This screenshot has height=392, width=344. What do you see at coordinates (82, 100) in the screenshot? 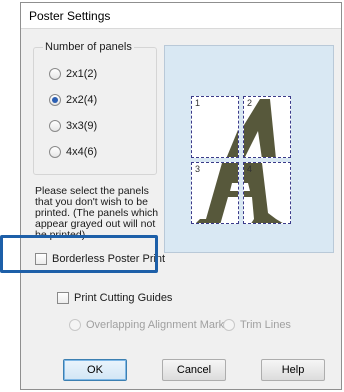
I see `radio-label: 2x2(4)` at bounding box center [82, 100].